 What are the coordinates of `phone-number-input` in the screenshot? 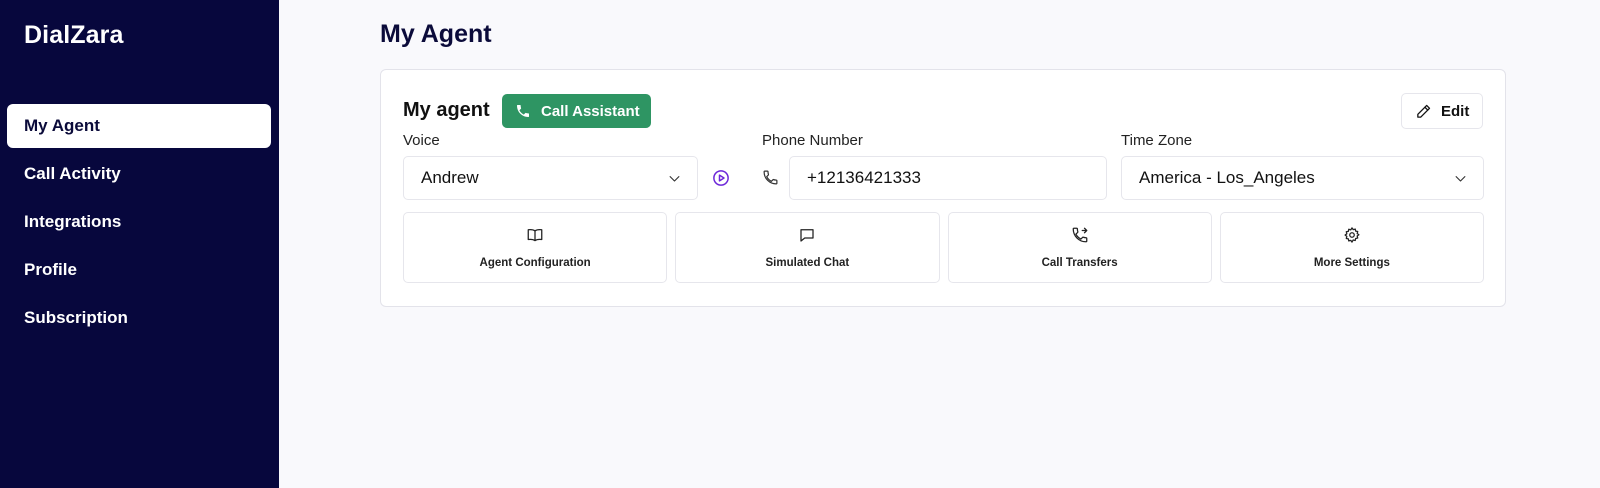 It's located at (948, 178).